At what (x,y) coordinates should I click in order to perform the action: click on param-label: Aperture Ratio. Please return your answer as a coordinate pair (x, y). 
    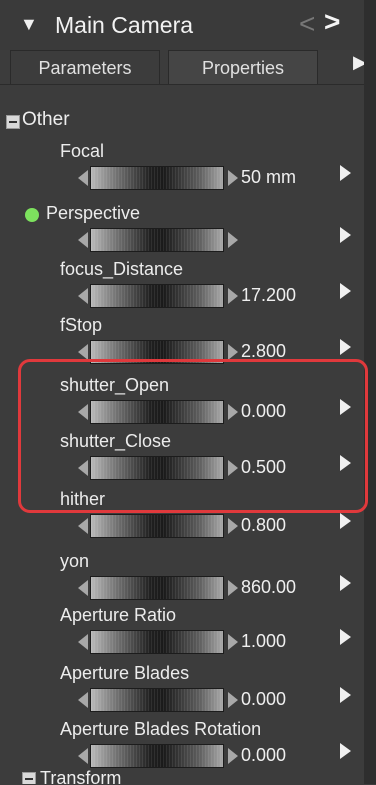
    Looking at the image, I should click on (118, 615).